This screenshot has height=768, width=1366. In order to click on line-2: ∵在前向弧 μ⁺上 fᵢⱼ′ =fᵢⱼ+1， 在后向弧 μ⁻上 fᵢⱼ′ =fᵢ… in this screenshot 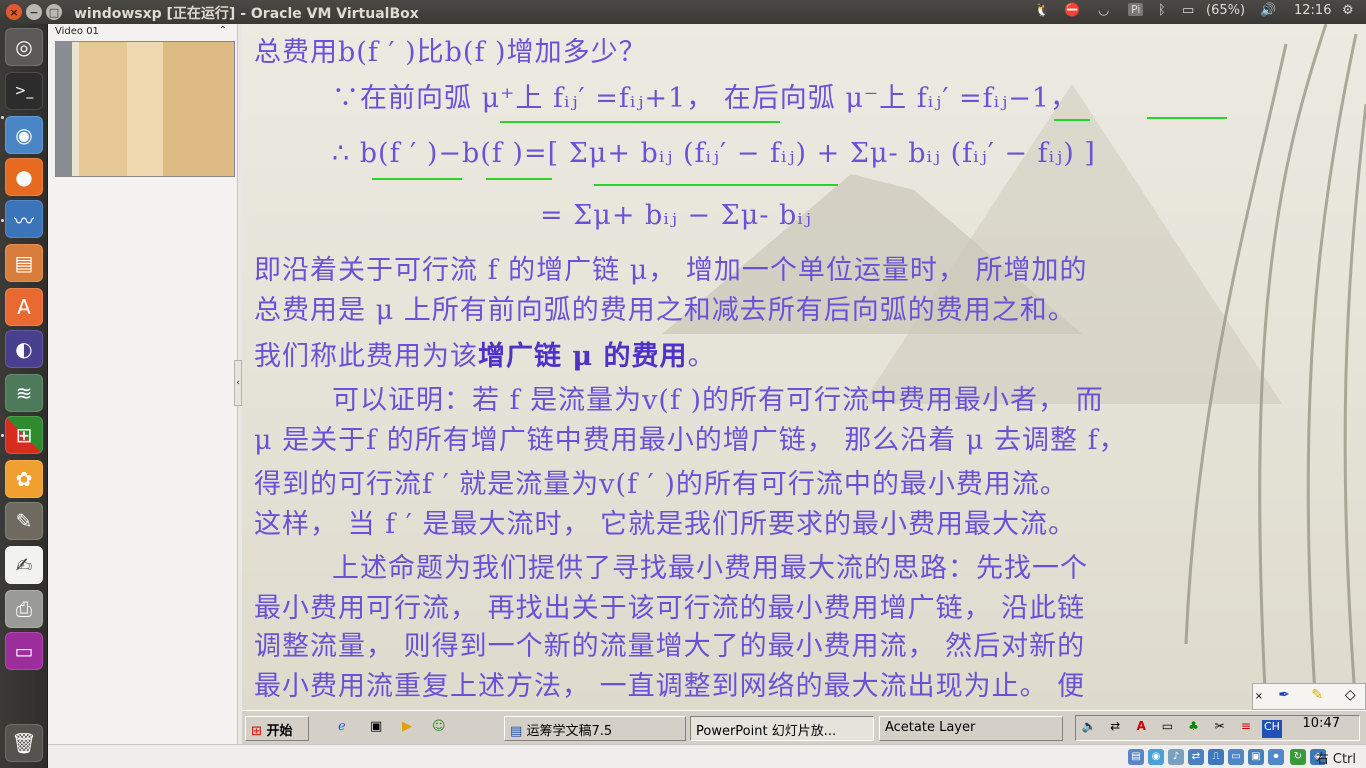, I will do `click(705, 98)`.